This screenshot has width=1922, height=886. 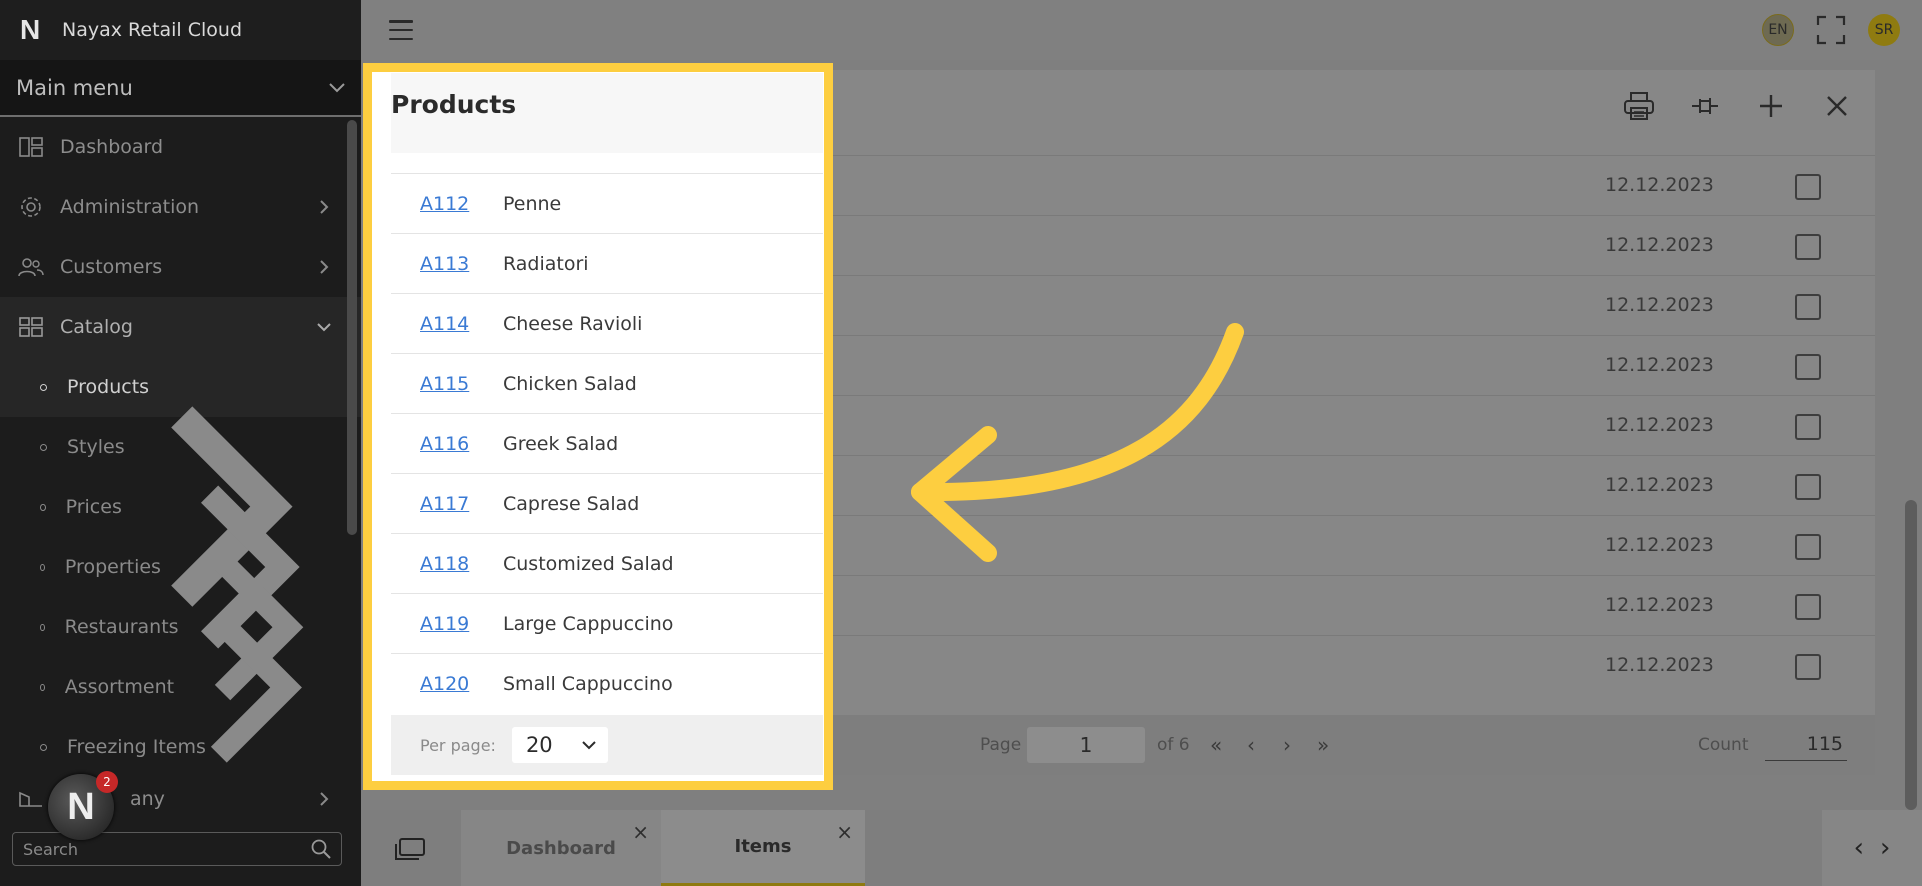 What do you see at coordinates (1884, 30) in the screenshot?
I see `user-avatar: SR` at bounding box center [1884, 30].